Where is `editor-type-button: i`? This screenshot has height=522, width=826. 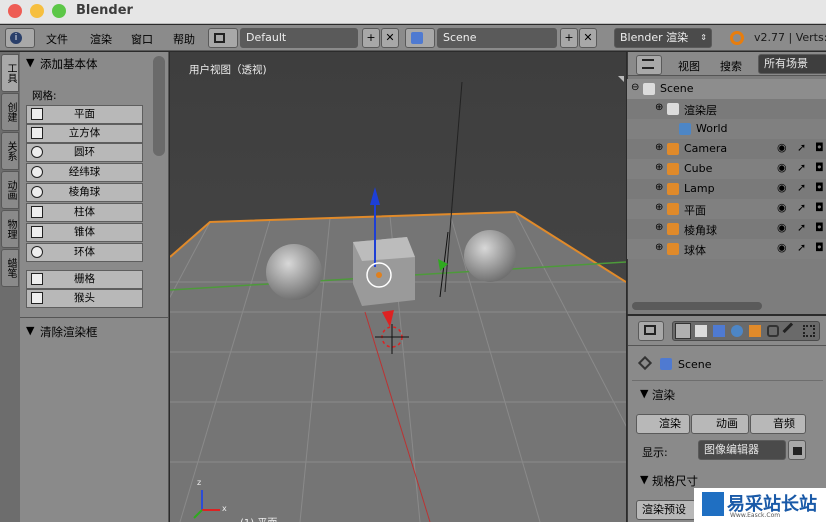
editor-type-button: i is located at coordinates (20, 38).